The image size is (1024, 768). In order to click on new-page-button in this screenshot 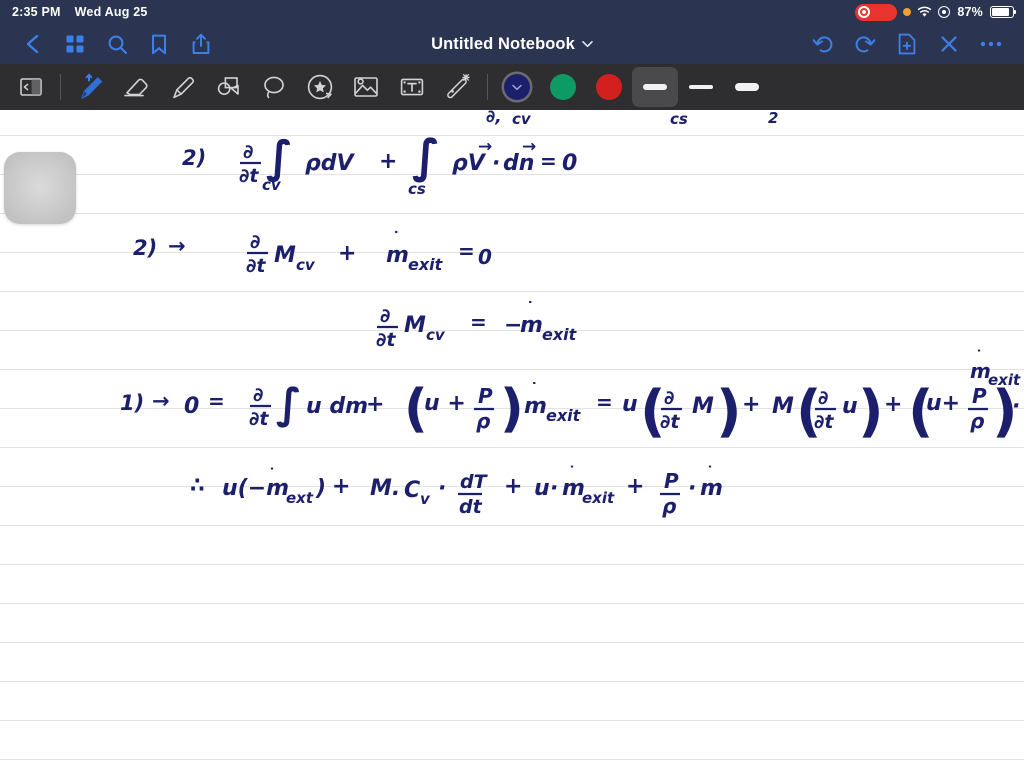, I will do `click(907, 44)`.